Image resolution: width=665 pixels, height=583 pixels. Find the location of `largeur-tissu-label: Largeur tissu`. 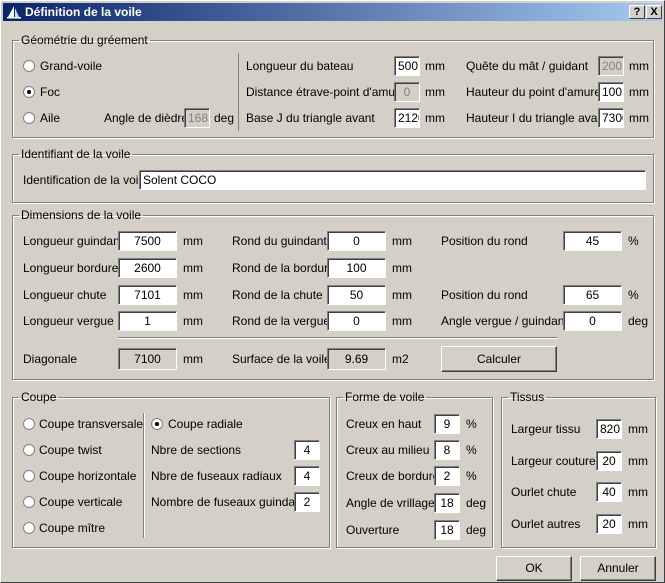

largeur-tissu-label: Largeur tissu is located at coordinates (546, 429).